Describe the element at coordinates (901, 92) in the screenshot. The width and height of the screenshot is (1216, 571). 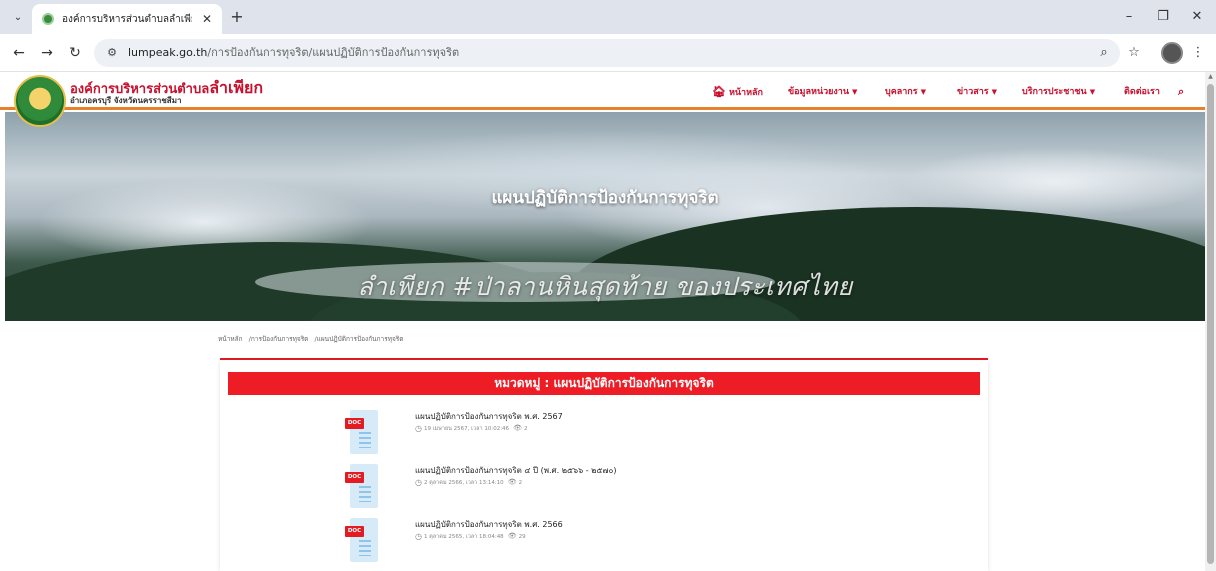
I see `nav-label: บุคลากร` at that location.